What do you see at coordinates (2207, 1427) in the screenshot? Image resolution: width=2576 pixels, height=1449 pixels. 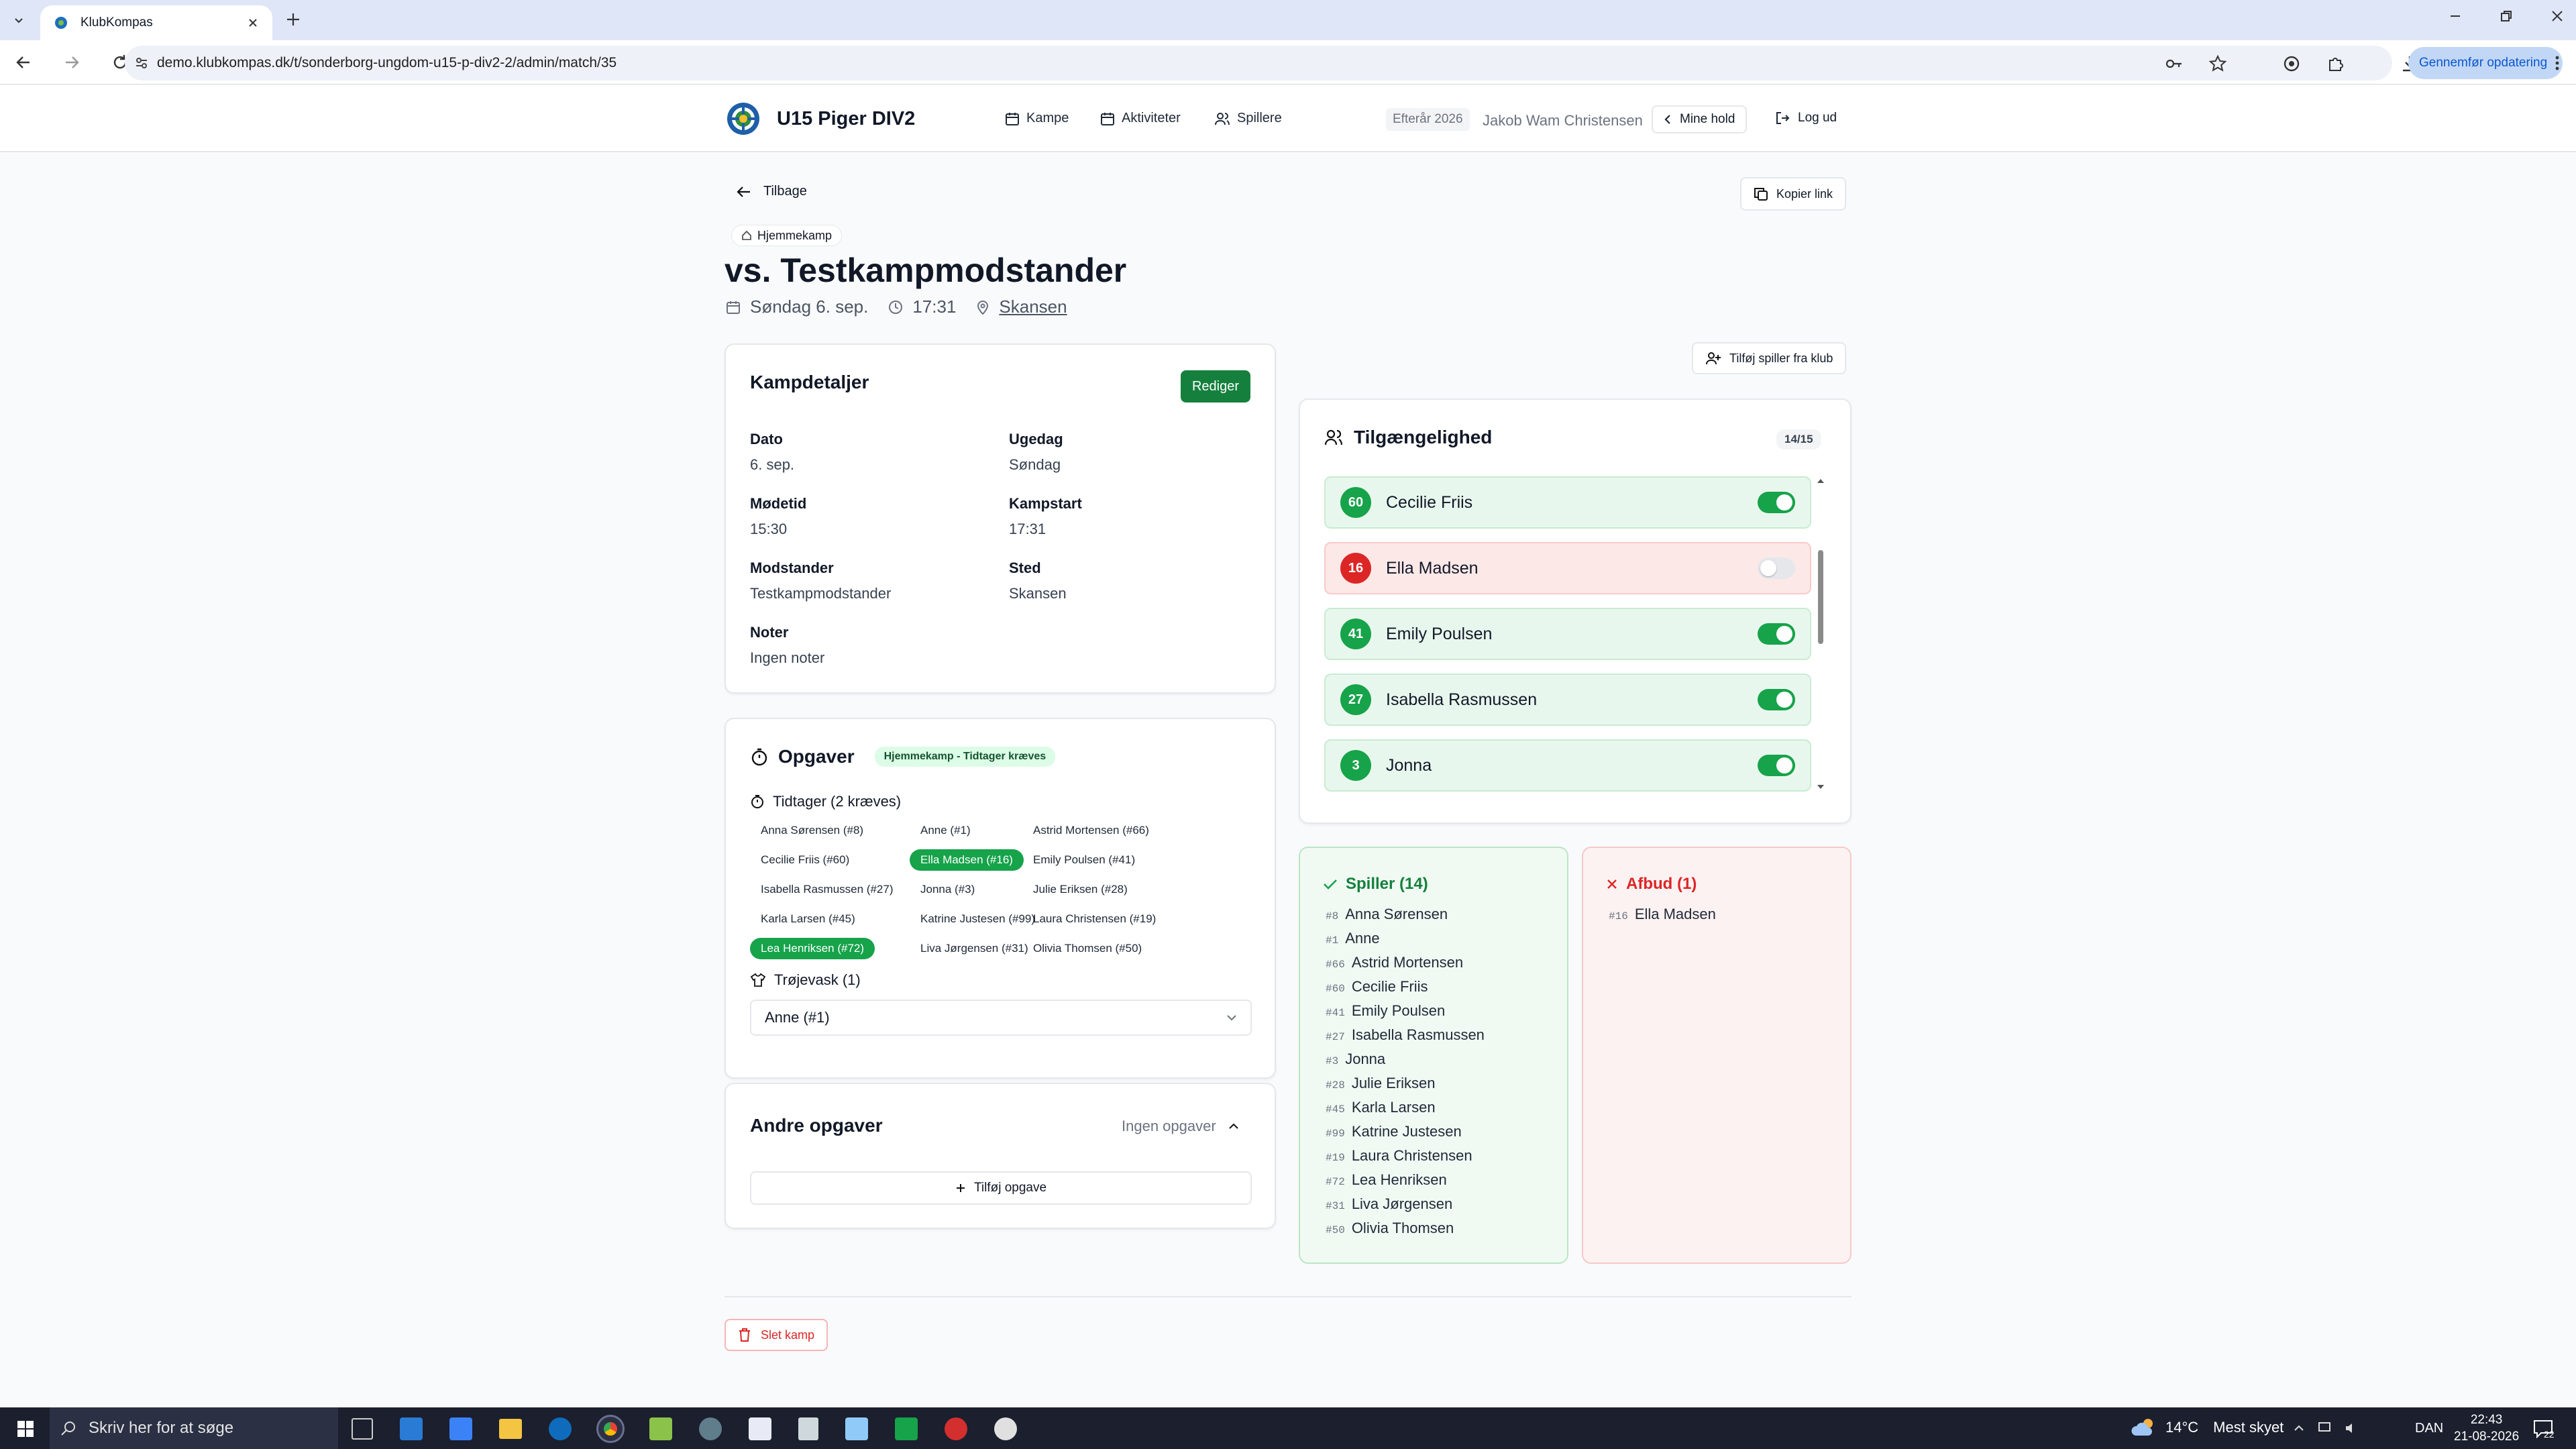 I see `weather-widget: 14°C Mest skyet` at bounding box center [2207, 1427].